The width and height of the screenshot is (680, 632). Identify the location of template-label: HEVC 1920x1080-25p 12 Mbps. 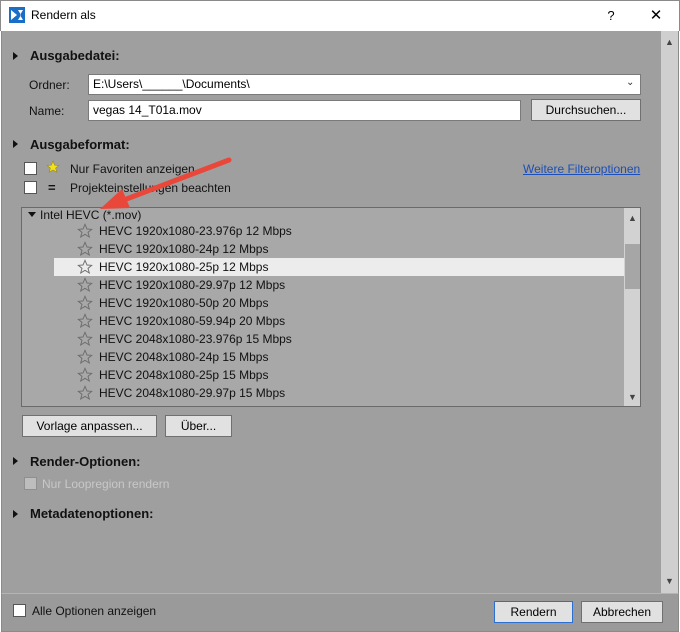
(184, 267).